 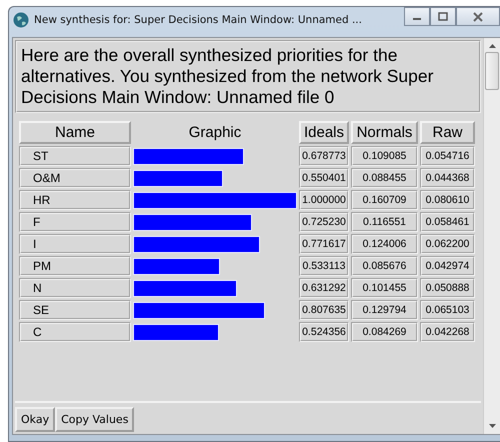 What do you see at coordinates (492, 426) in the screenshot?
I see `scroll-down-icon` at bounding box center [492, 426].